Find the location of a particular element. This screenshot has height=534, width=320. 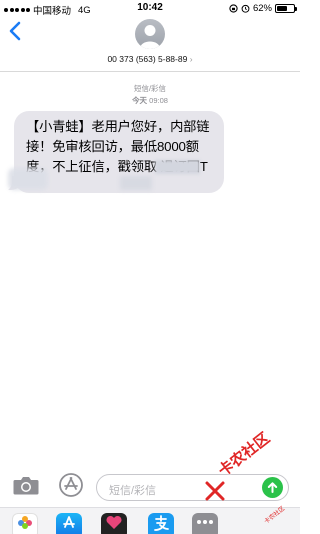

status-bar: 中国移动 4G 10:42 62% is located at coordinates (150, 8).